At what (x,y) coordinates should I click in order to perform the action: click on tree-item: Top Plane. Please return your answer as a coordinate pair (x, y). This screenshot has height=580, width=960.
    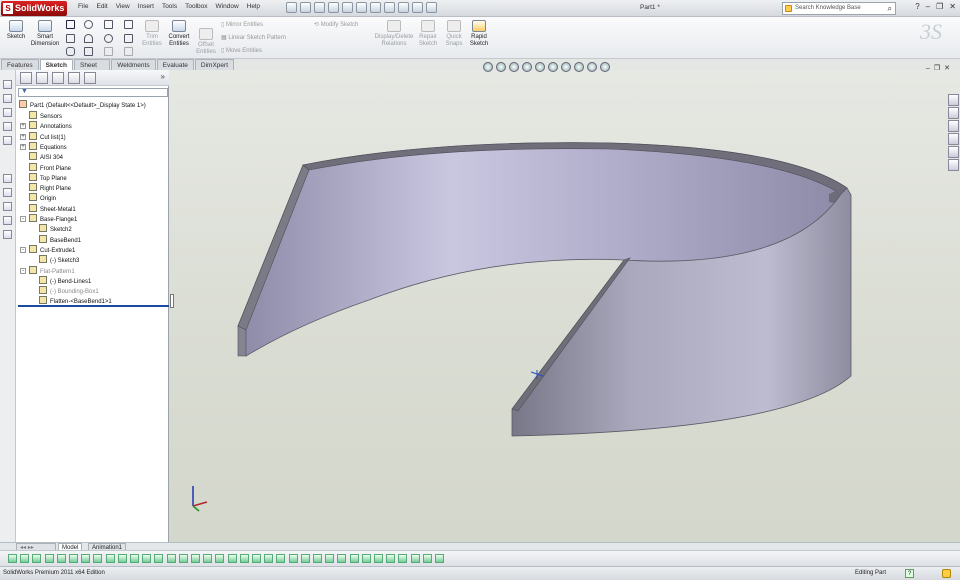
    Looking at the image, I should click on (48, 177).